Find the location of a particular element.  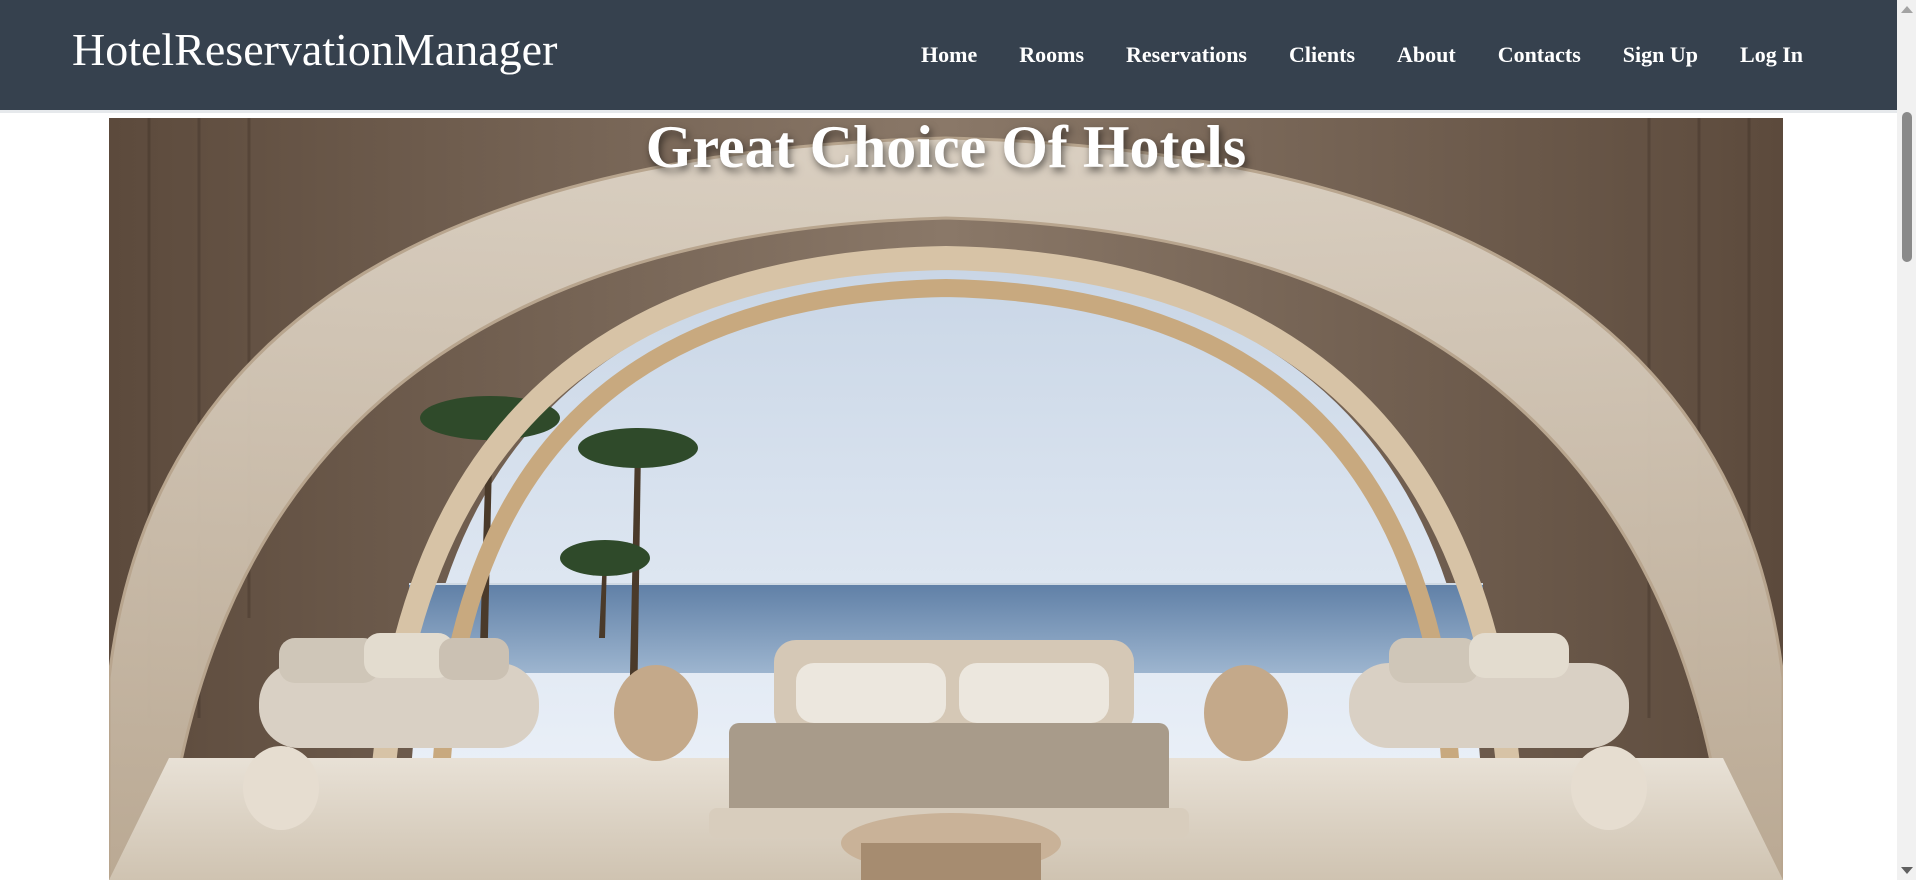

nav-item-reservations: Reservations is located at coordinates (1186, 55).